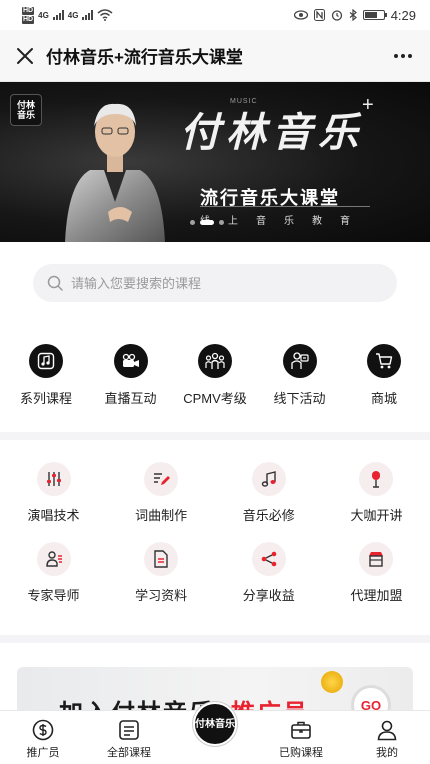  I want to click on tab-mine: 我的, so click(387, 739).